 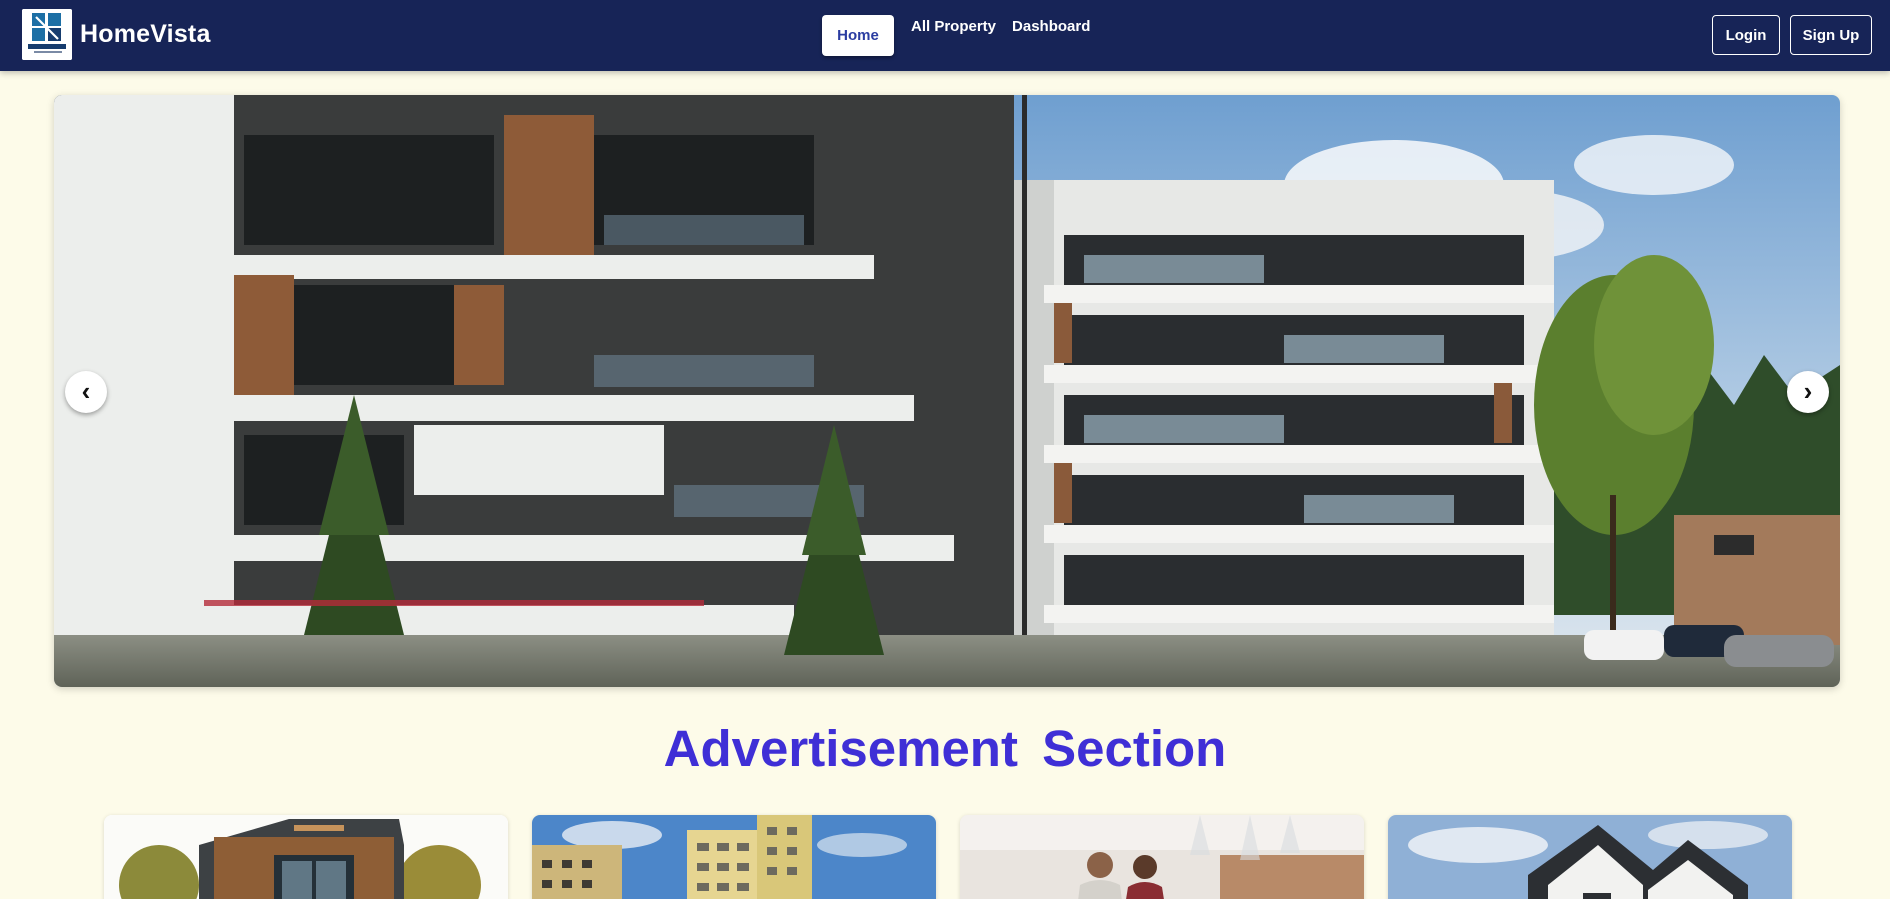 I want to click on login-button: Login, so click(x=1746, y=35).